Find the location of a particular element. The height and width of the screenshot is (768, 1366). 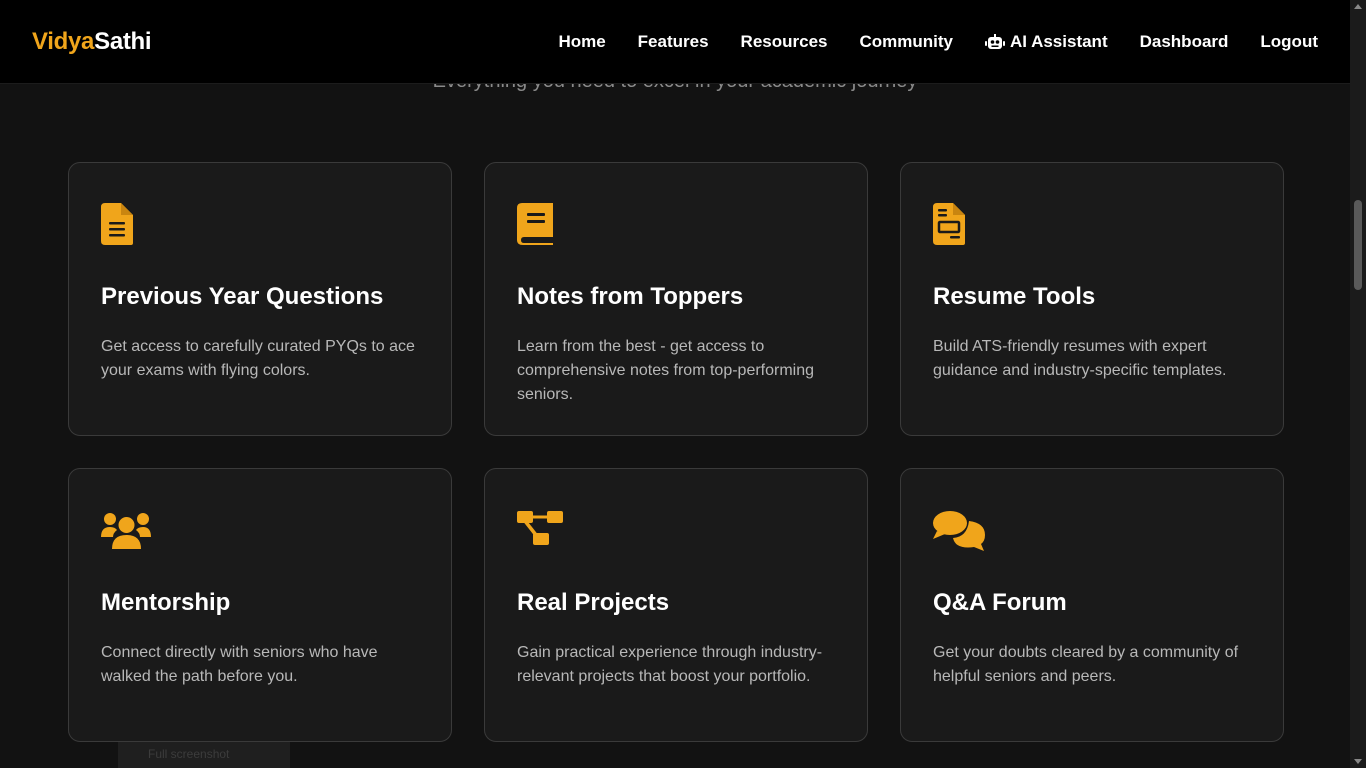

nav-link-ai-assistant: AI Assistant is located at coordinates (1046, 41).